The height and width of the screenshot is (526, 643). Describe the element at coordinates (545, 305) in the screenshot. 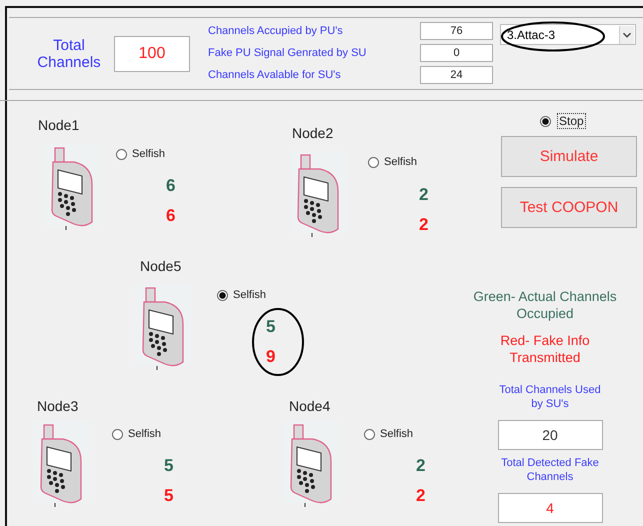

I see `legend-text: Green- Actual Channels Occupied` at that location.